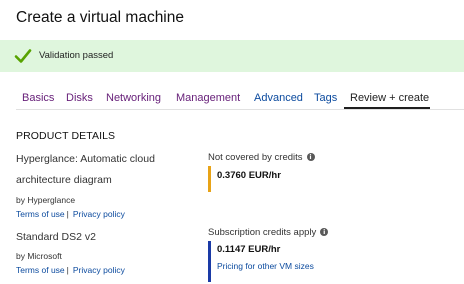  I want to click on price-label: Subscription credits apply i, so click(268, 232).